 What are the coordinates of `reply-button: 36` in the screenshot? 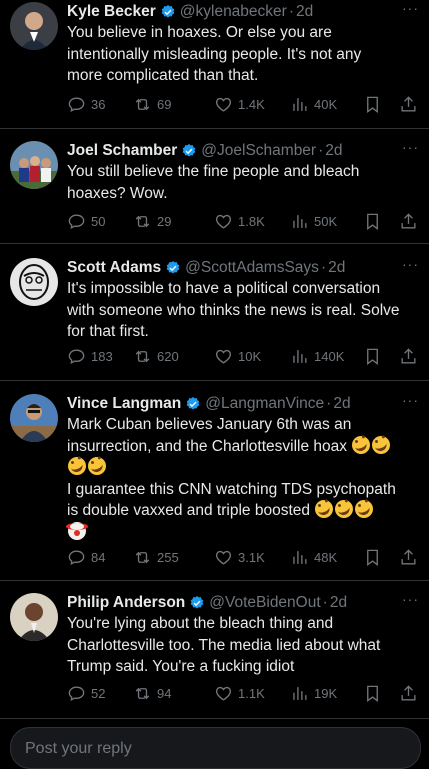 It's located at (86, 104).